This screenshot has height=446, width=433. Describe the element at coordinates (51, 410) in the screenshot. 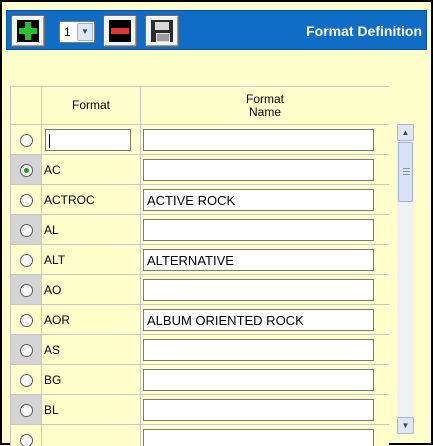

I see `format-code: BL` at that location.